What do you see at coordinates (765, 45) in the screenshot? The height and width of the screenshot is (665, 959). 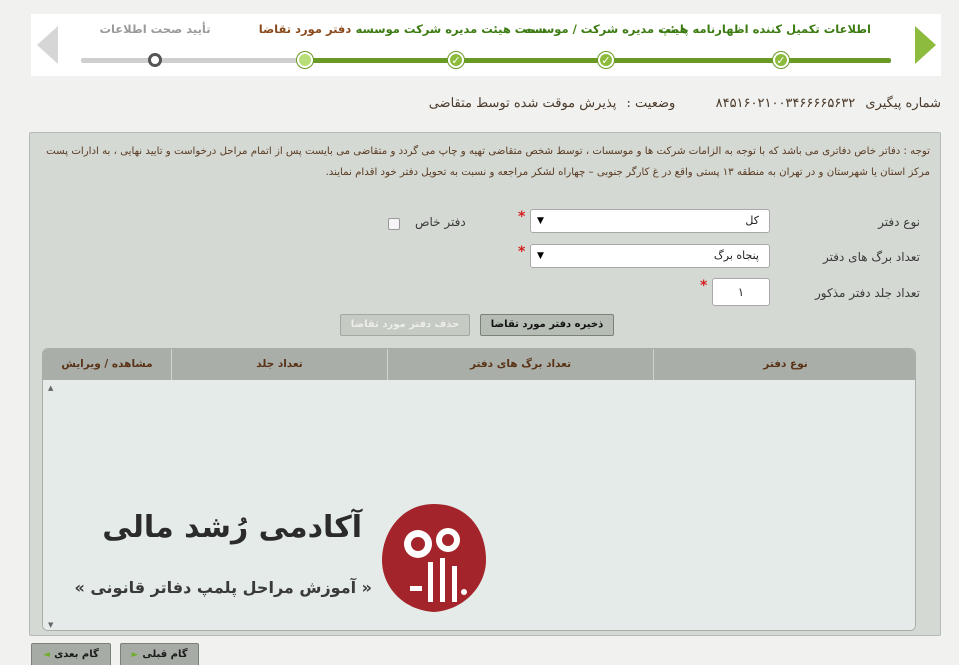 I see `wizard-step-applicant-info: اطلاعات تکمیل کننده اظهارنامه پلمپ ✓` at bounding box center [765, 45].